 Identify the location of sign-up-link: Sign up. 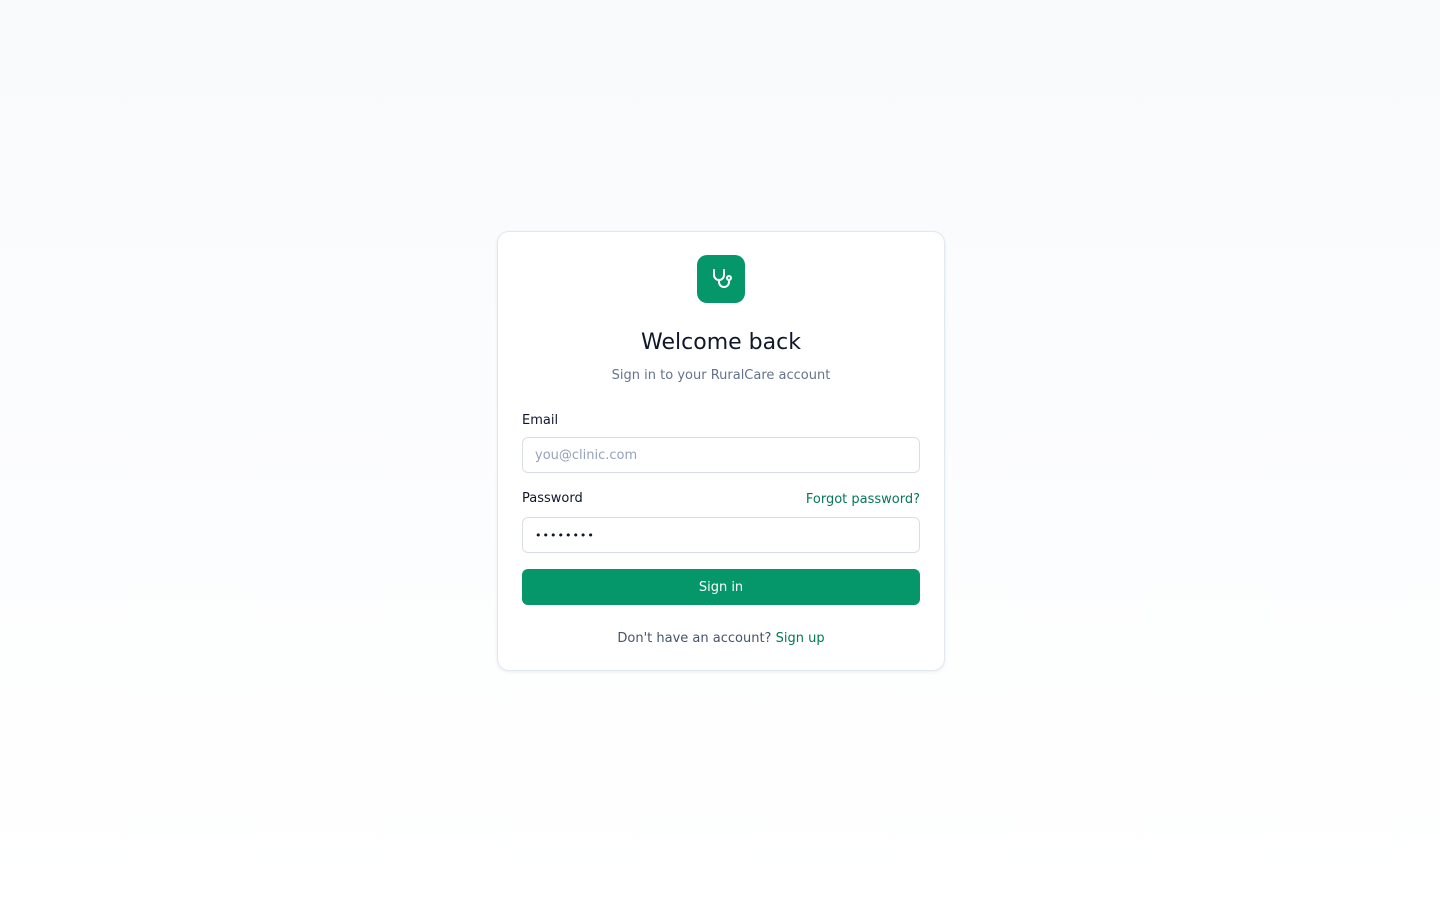
(800, 638).